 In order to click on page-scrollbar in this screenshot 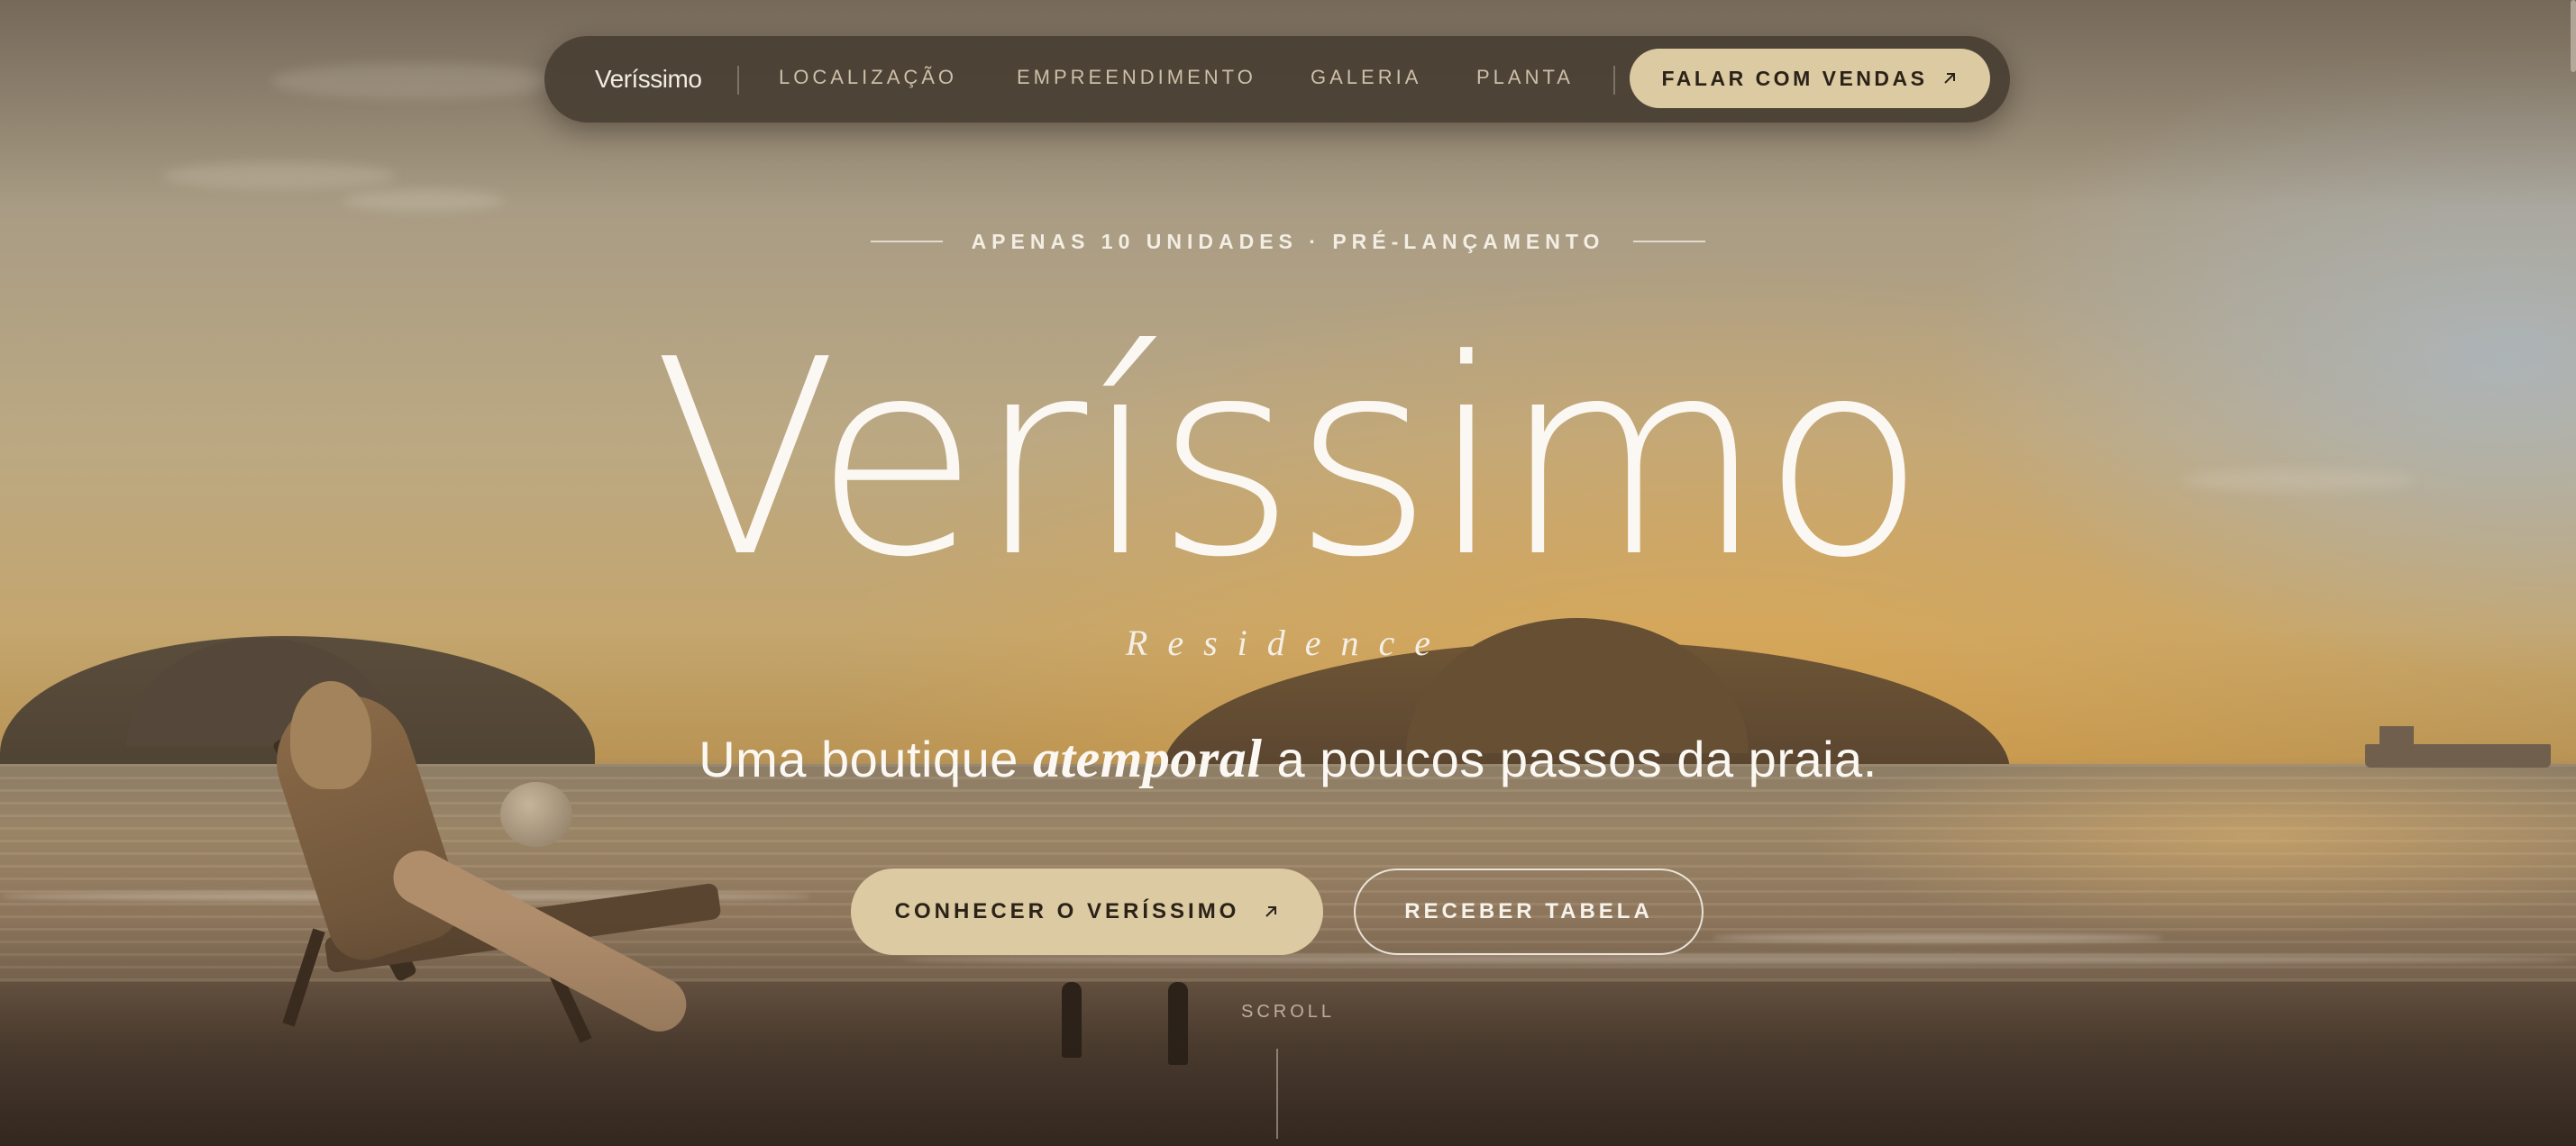, I will do `click(2573, 36)`.